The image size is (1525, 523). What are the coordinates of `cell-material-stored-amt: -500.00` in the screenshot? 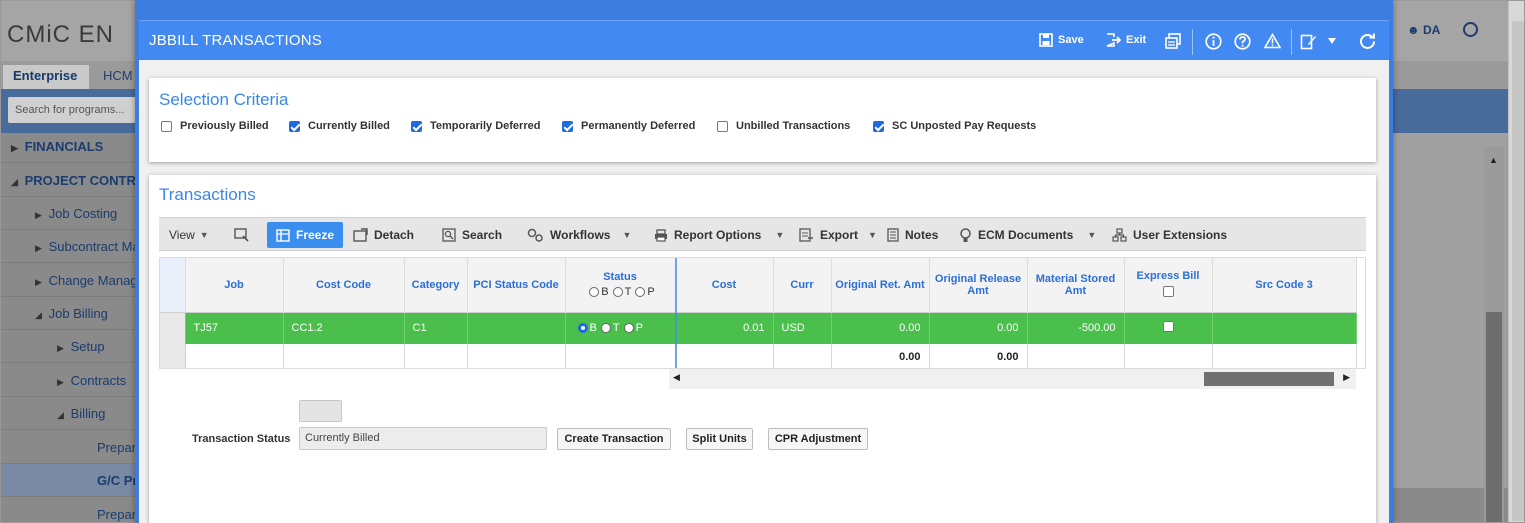 It's located at (1076, 328).